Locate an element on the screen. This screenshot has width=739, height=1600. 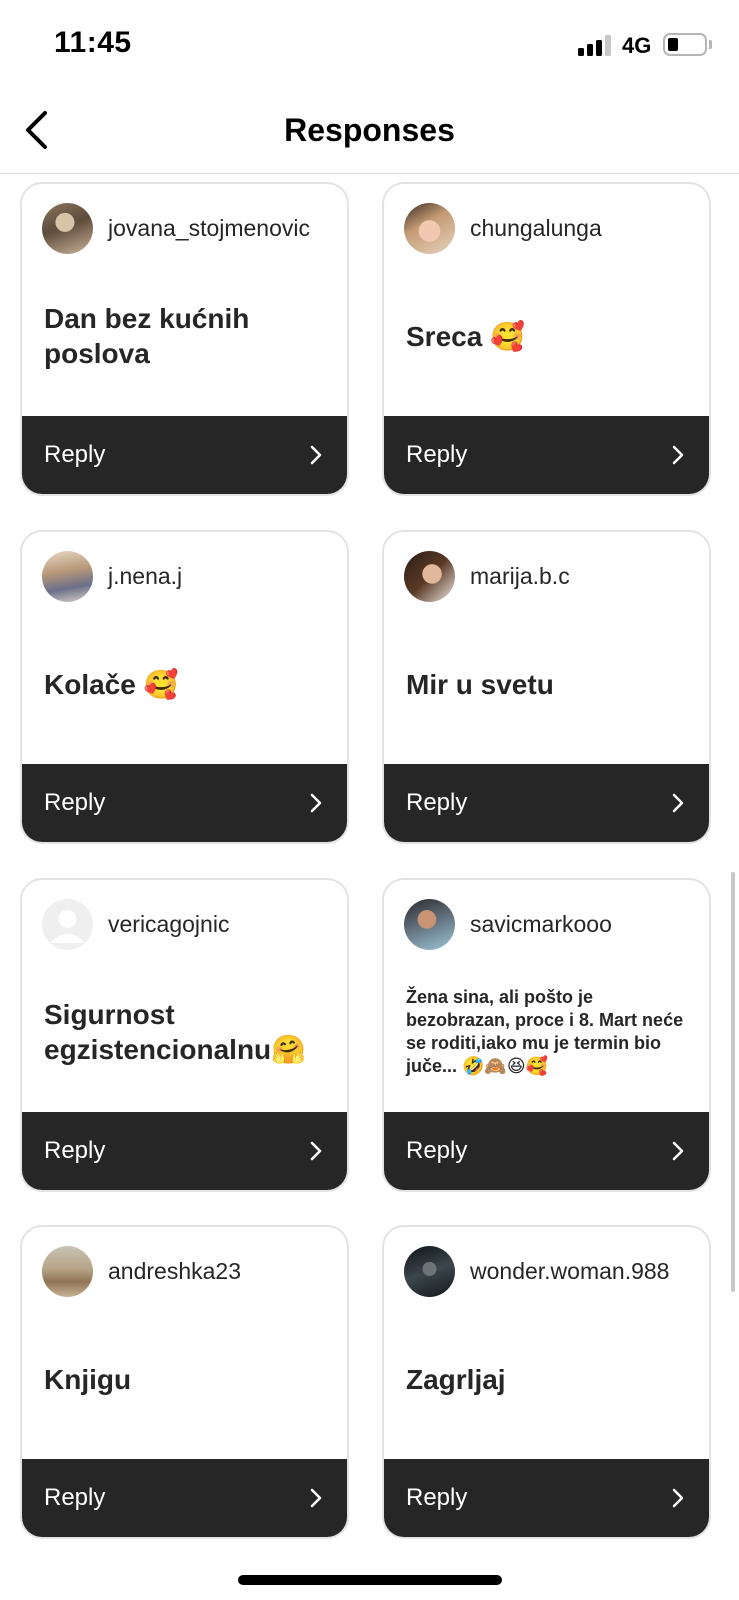
card-body: Knjigu is located at coordinates (186, 1379).